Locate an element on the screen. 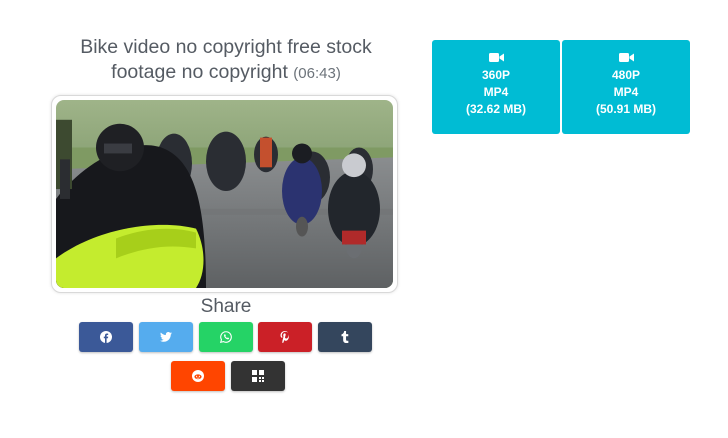 Image resolution: width=728 pixels, height=438 pixels. share-twitter-button is located at coordinates (166, 337).